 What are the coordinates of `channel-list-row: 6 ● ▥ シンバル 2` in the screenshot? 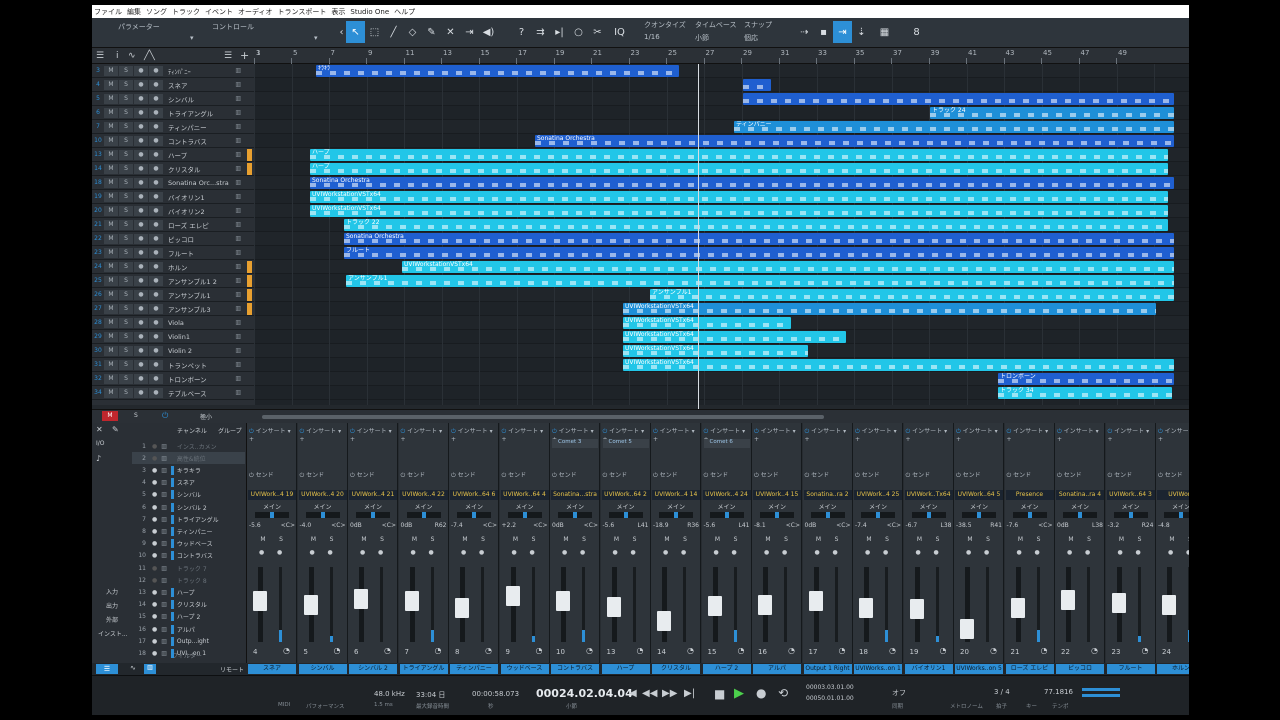 It's located at (188, 507).